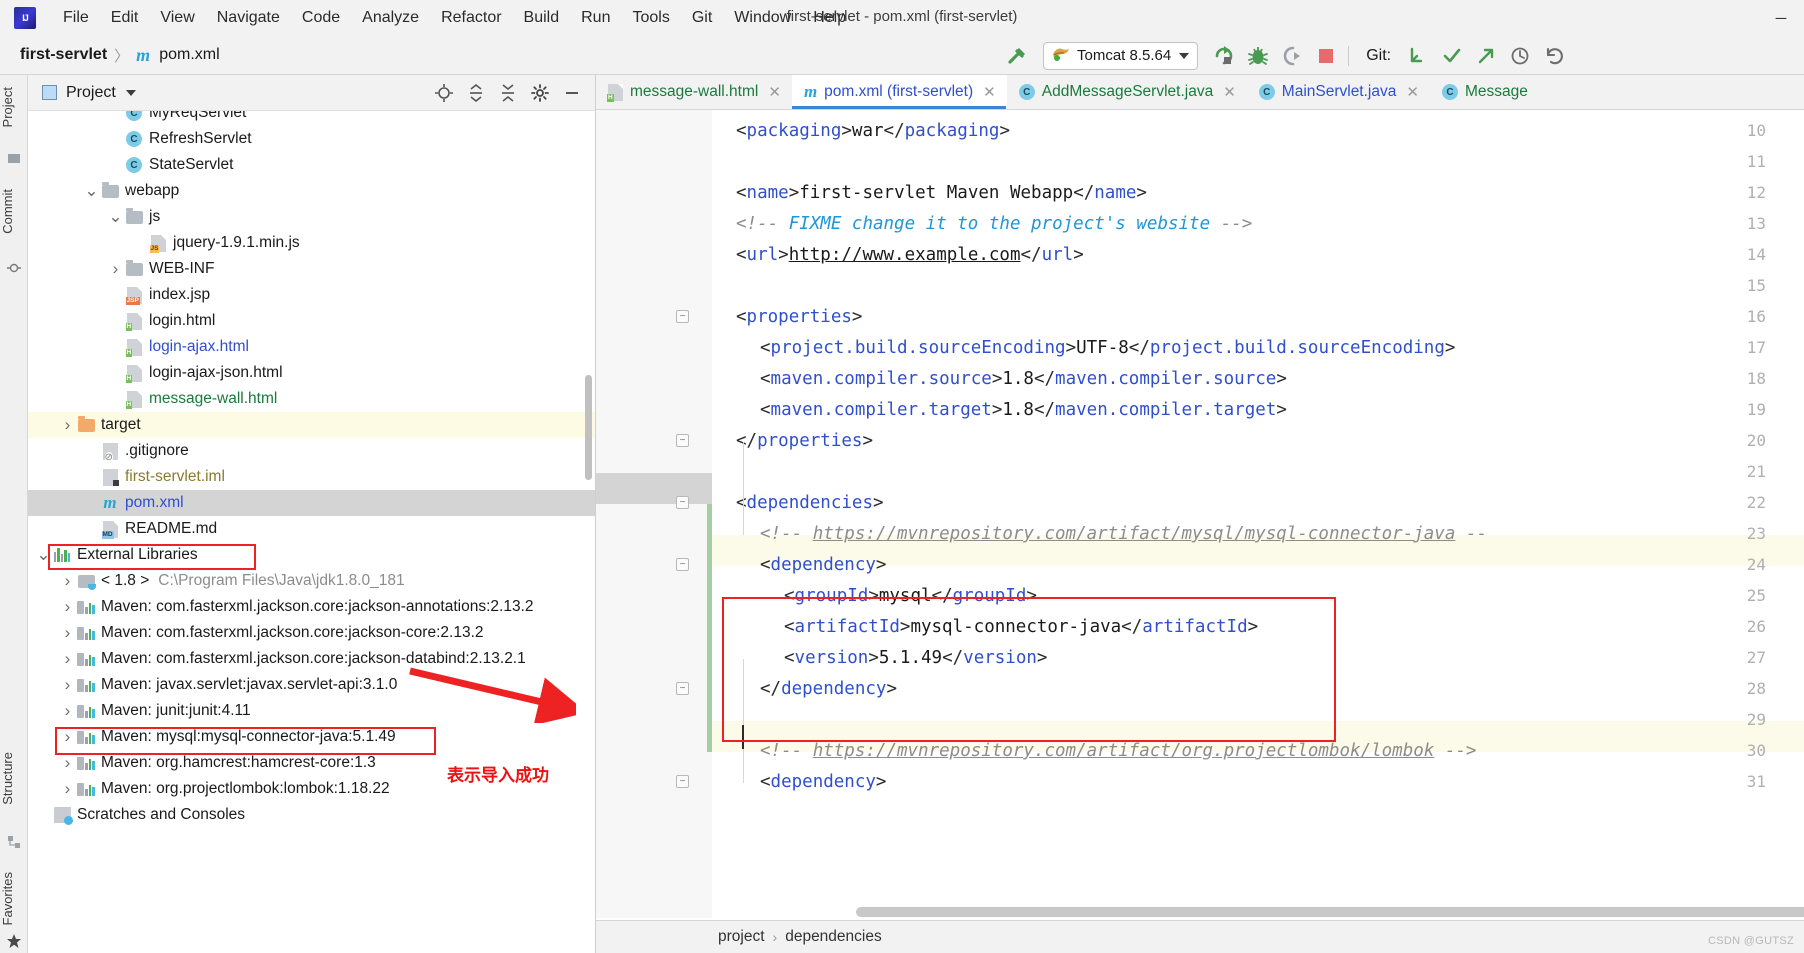 The width and height of the screenshot is (1804, 953). What do you see at coordinates (471, 18) in the screenshot?
I see `menu-item-refactor: Refactor` at bounding box center [471, 18].